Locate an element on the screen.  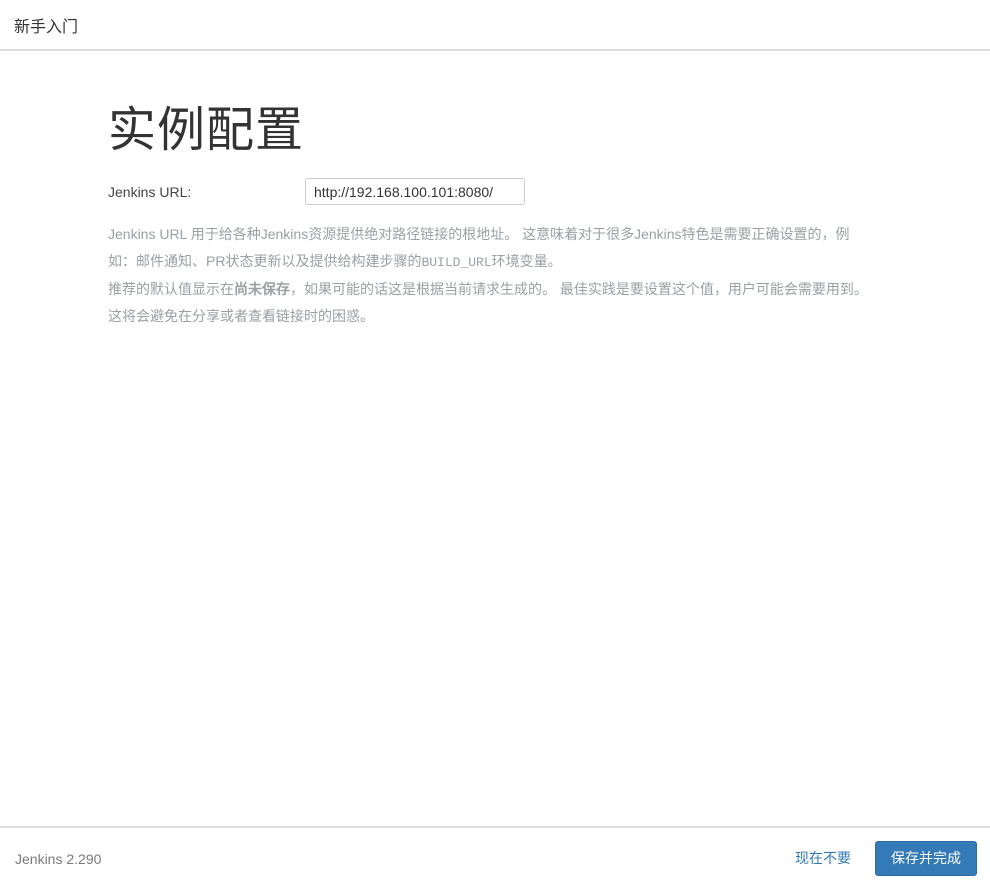
save-finish-button: 保存并完成 is located at coordinates (926, 858).